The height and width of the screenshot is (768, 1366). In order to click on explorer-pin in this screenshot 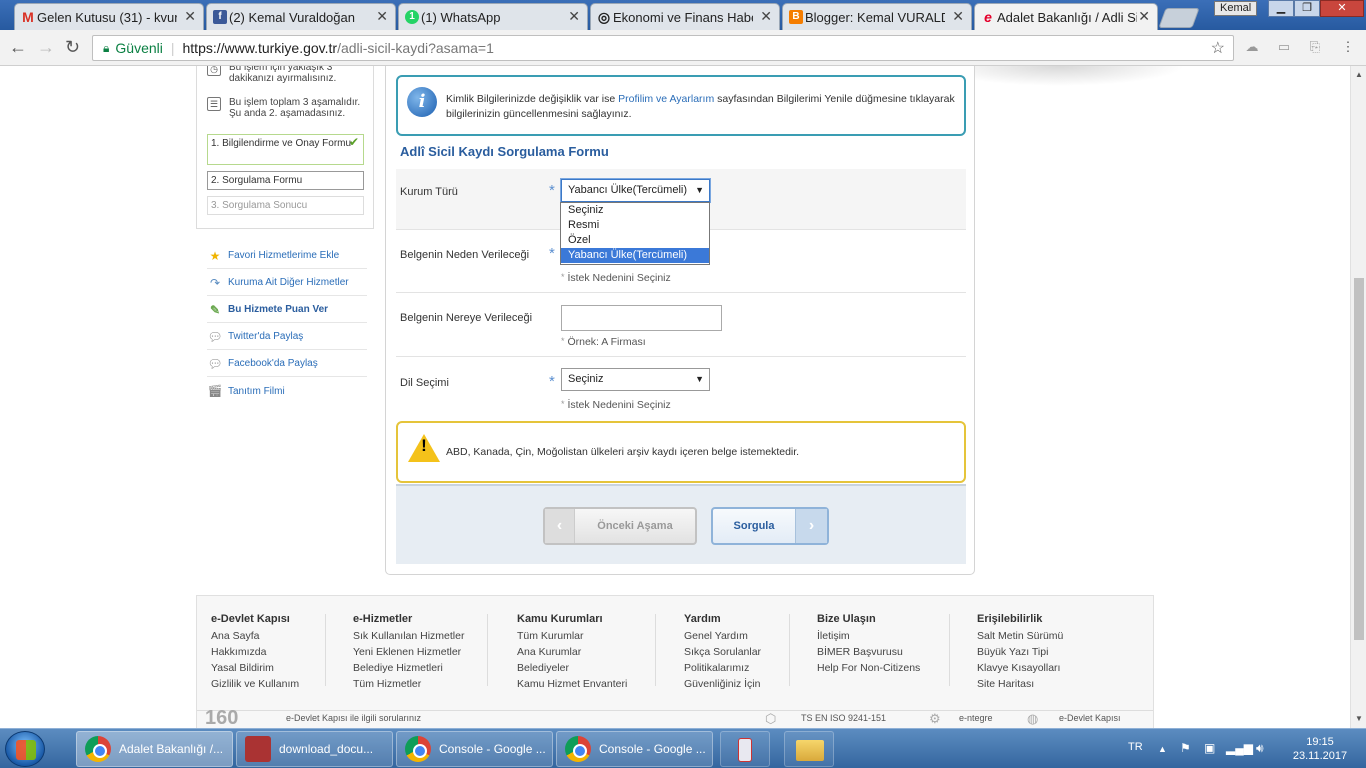, I will do `click(809, 749)`.